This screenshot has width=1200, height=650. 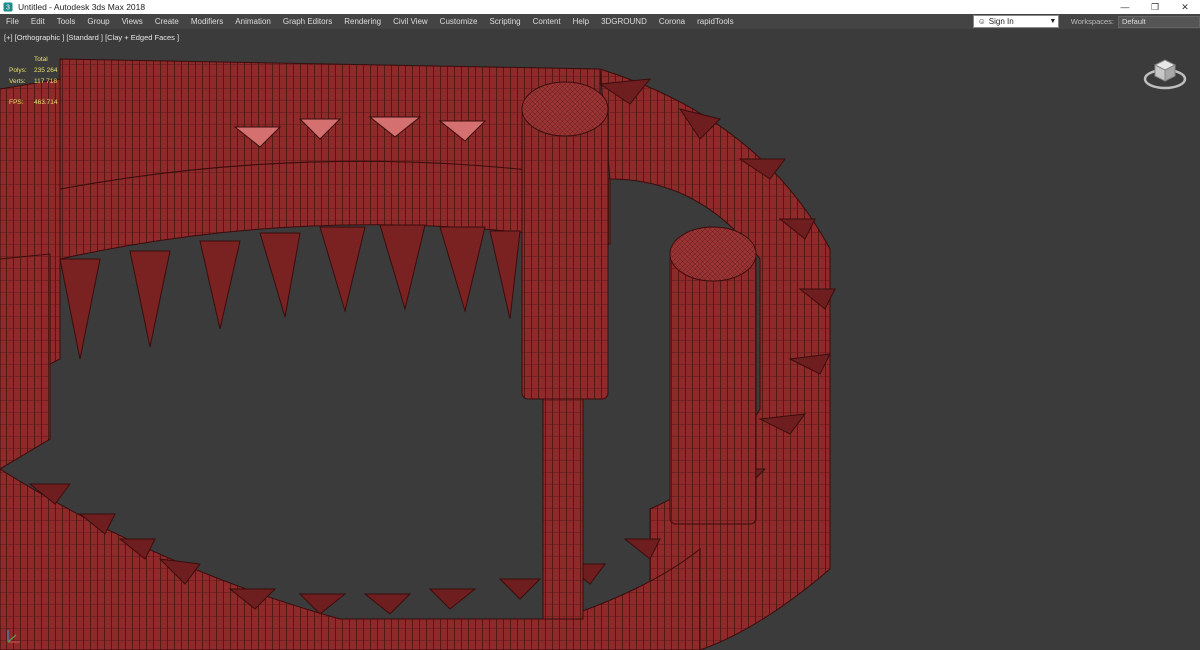 I want to click on menu-item-modifiers: Modifiers, so click(x=207, y=21).